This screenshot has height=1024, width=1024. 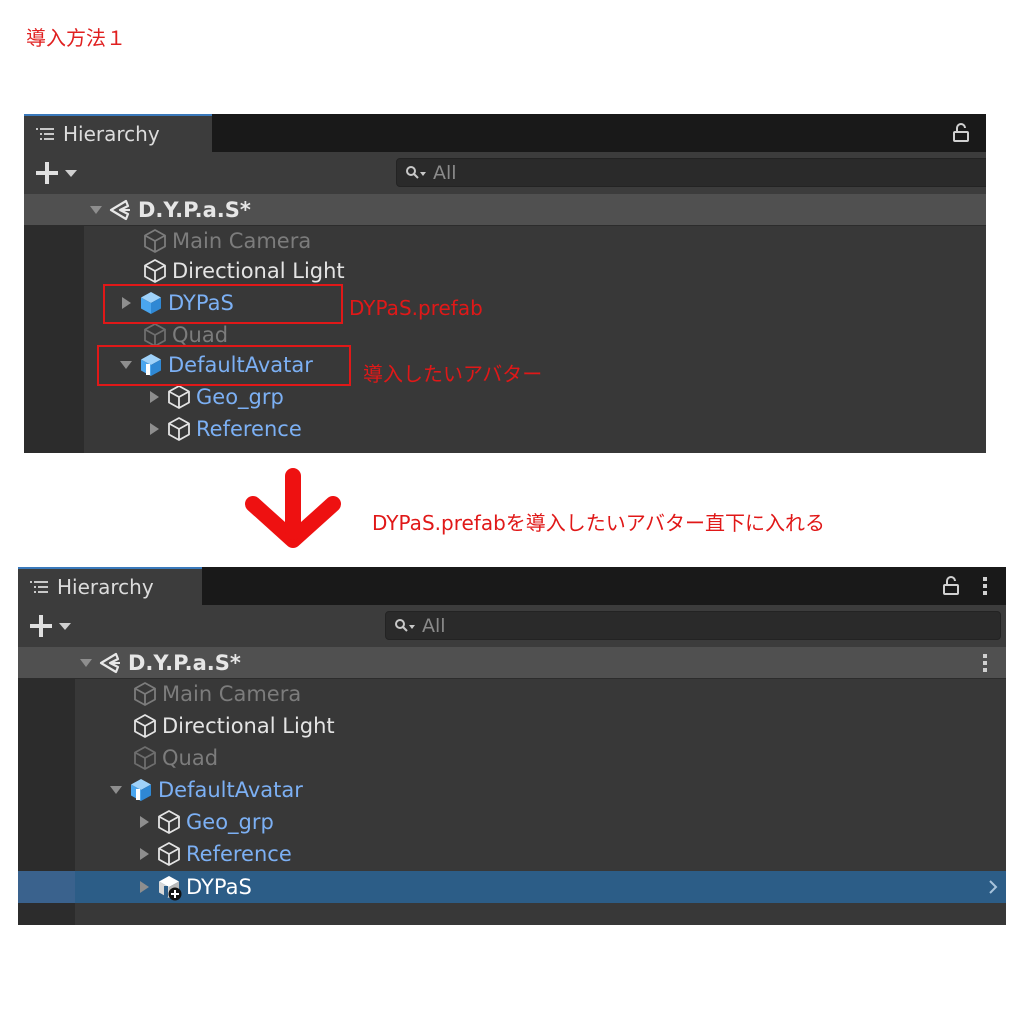 I want to click on tree-row-dypas-selected: DYPaS, so click(x=512, y=887).